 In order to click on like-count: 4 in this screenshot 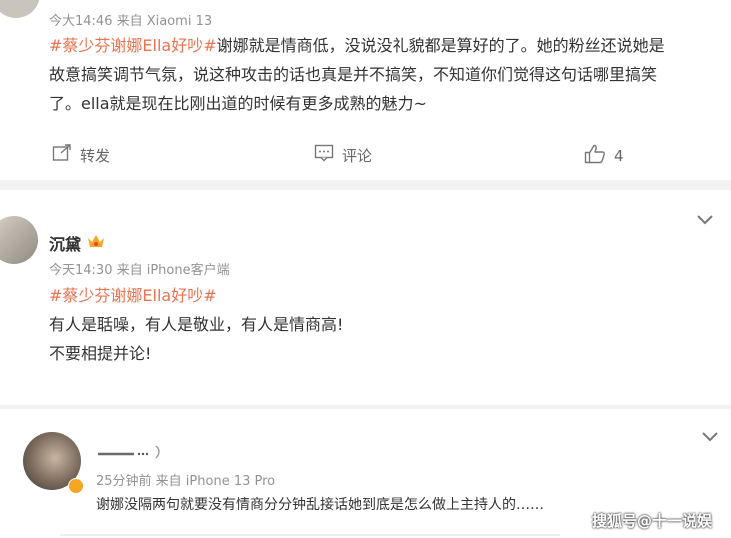, I will do `click(619, 156)`.